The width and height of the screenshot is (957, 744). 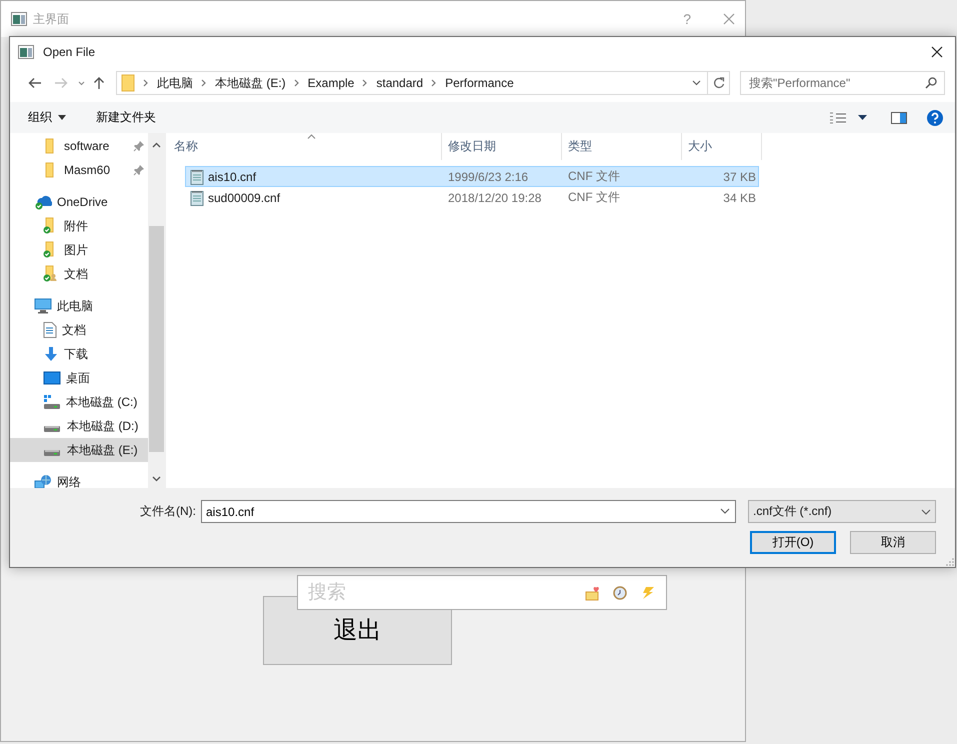 What do you see at coordinates (622, 146) in the screenshot?
I see `column-header: 类型` at bounding box center [622, 146].